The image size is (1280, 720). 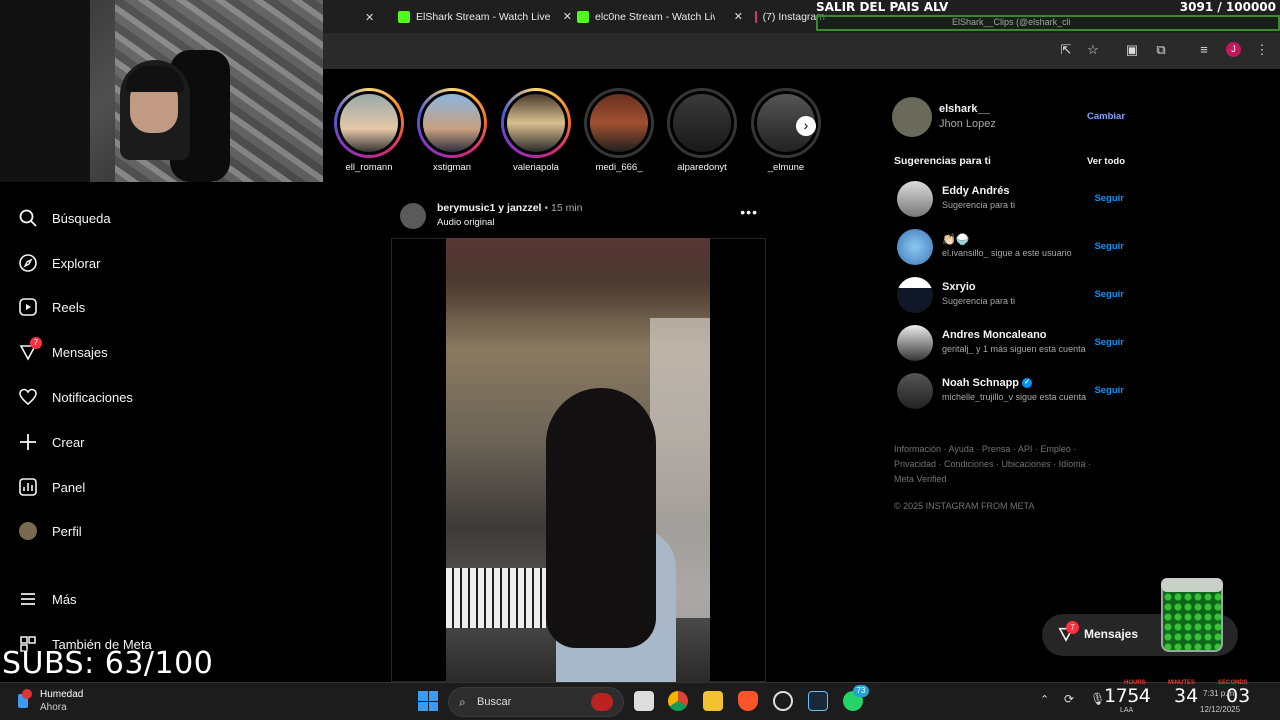 I want to click on story-item: alparedonyt, so click(x=702, y=130).